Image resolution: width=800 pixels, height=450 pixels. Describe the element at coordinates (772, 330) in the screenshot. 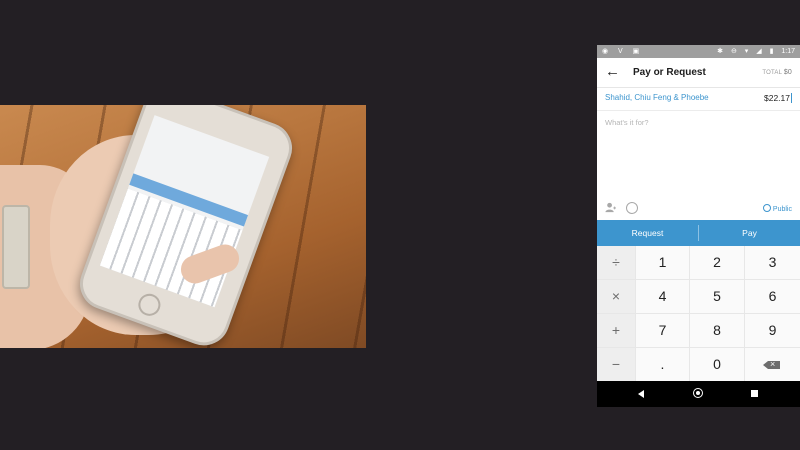

I see `digit-9-key: 9` at that location.